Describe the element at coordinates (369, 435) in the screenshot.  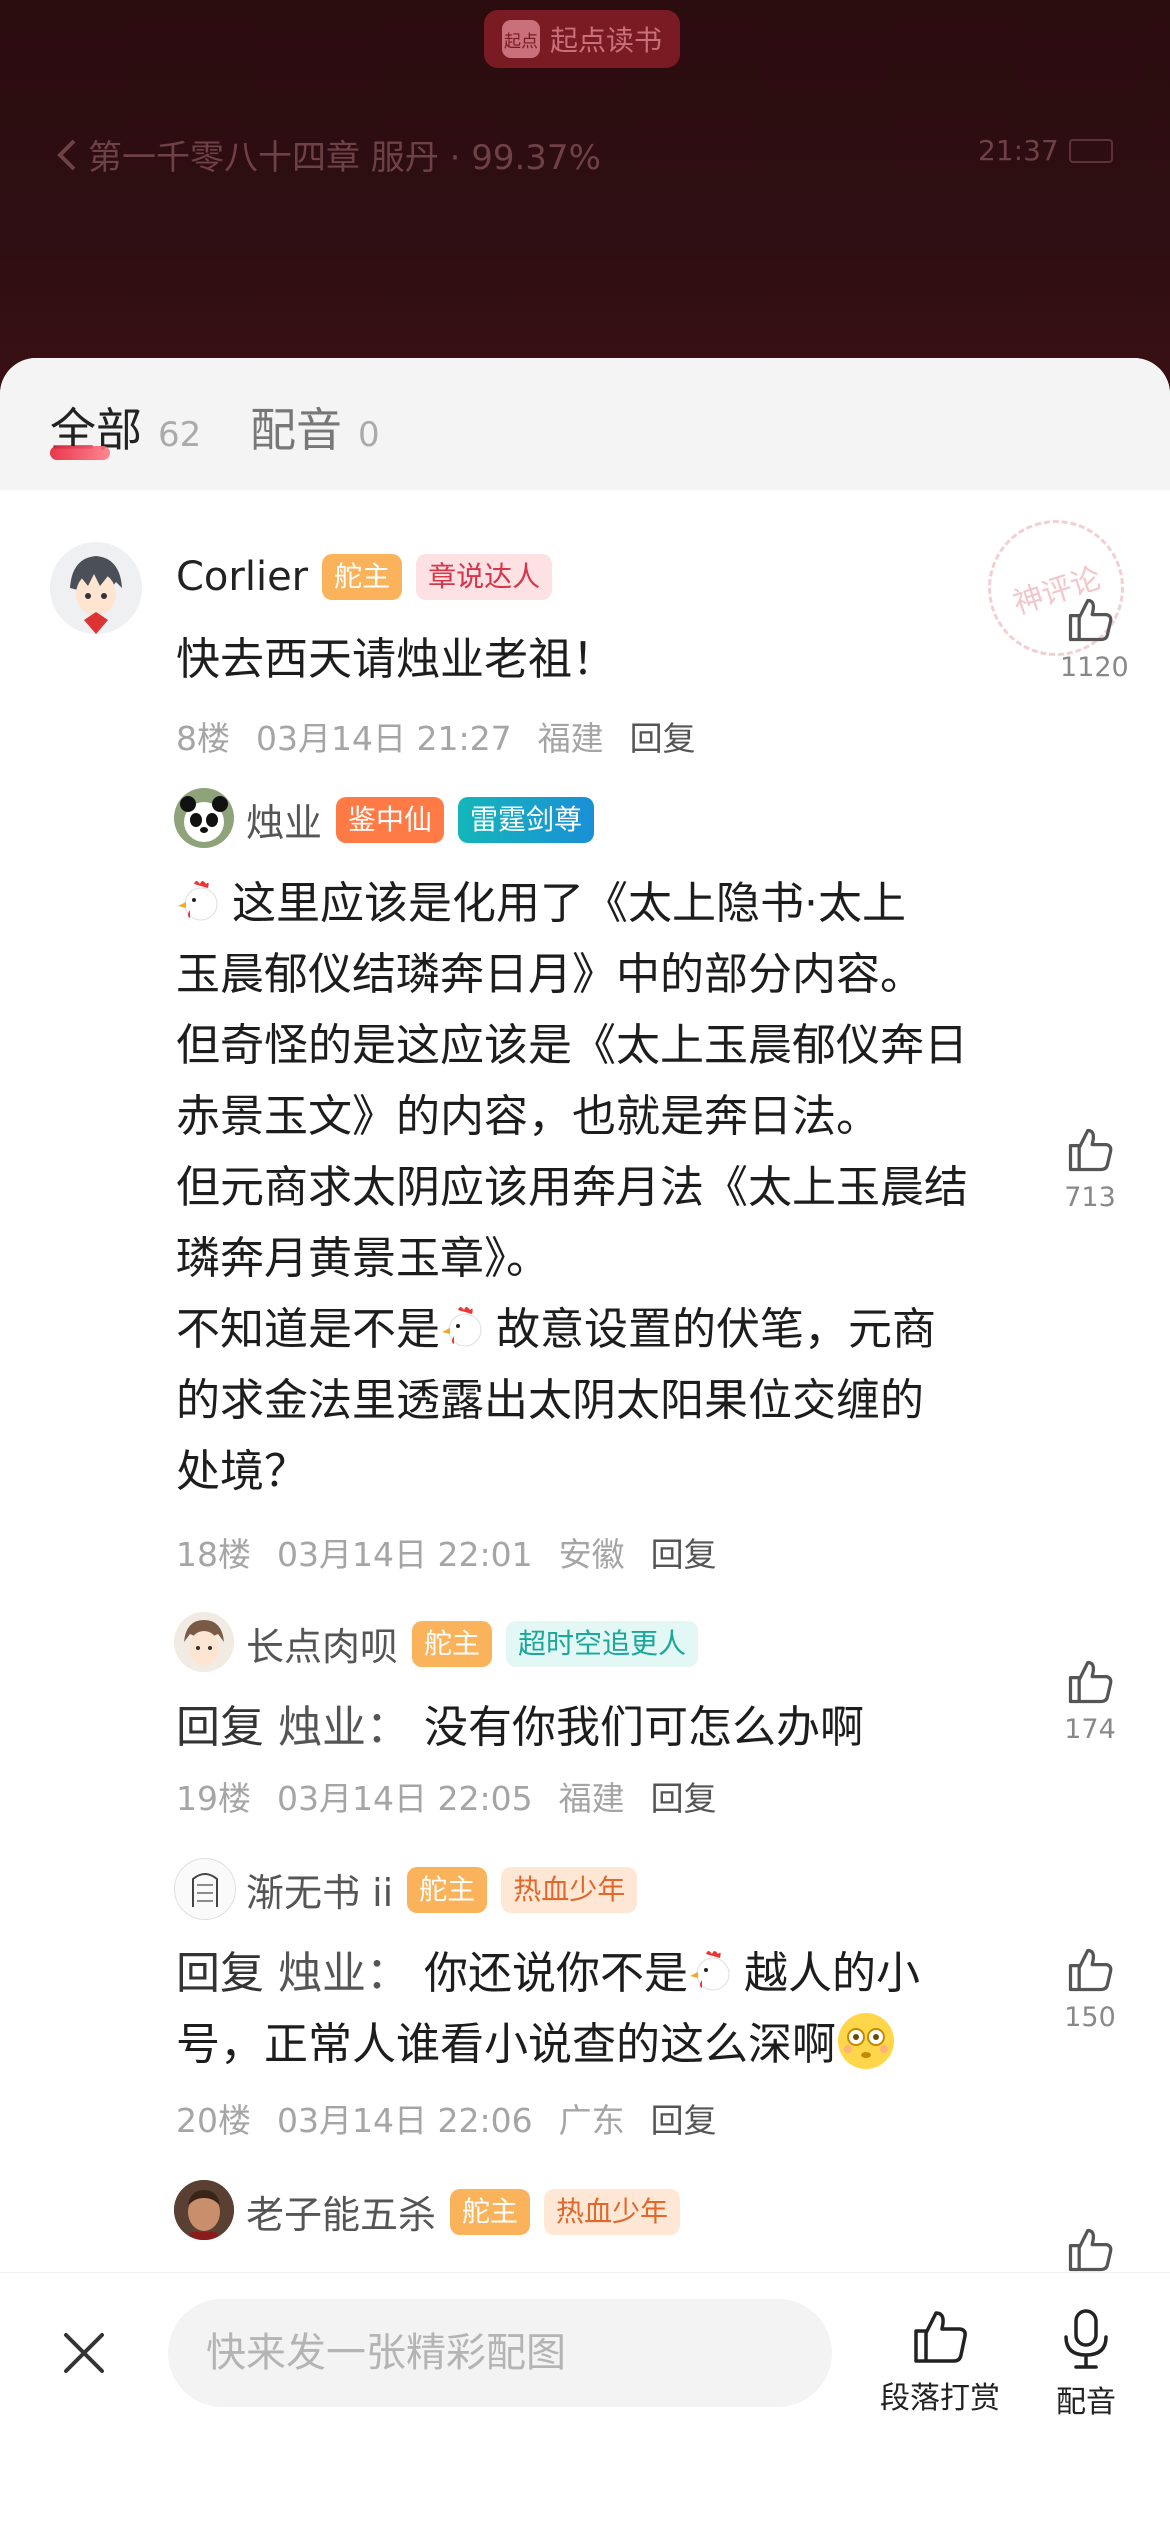
I see `tab-dubbing-count: 0` at that location.